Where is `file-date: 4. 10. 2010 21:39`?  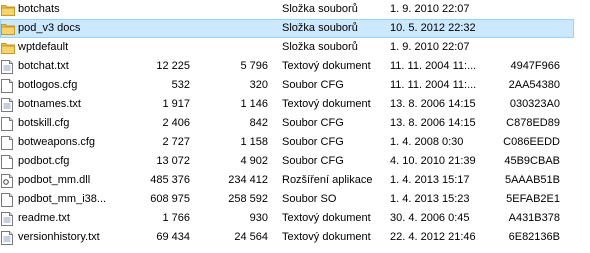 file-date: 4. 10. 2010 21:39 is located at coordinates (433, 161).